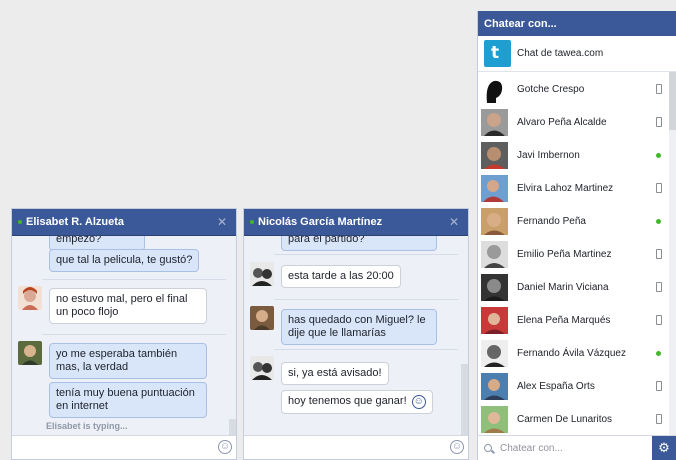 This screenshot has width=676, height=460. What do you see at coordinates (570, 448) in the screenshot?
I see `search-input` at bounding box center [570, 448].